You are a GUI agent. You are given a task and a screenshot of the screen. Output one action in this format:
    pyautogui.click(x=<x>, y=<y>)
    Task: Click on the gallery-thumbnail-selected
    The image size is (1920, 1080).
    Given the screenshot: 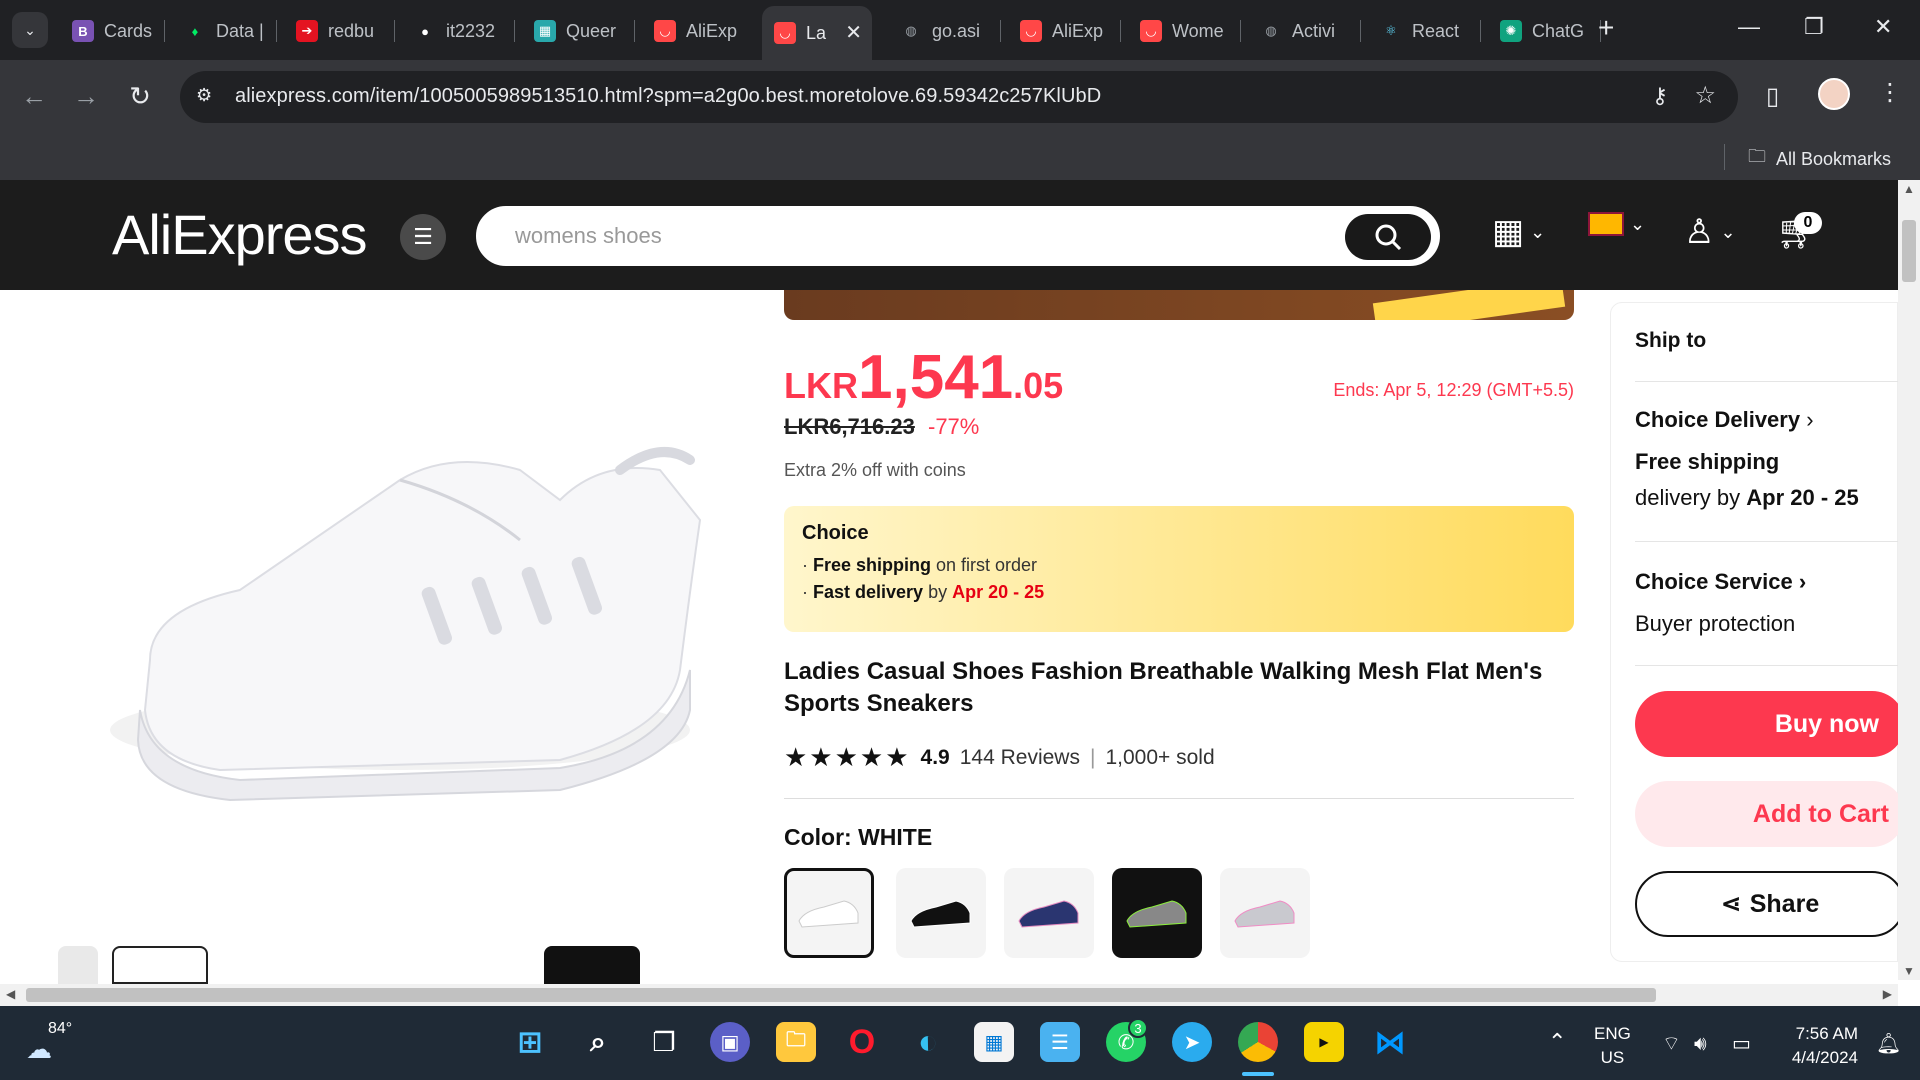 What is the action you would take?
    pyautogui.click(x=160, y=965)
    